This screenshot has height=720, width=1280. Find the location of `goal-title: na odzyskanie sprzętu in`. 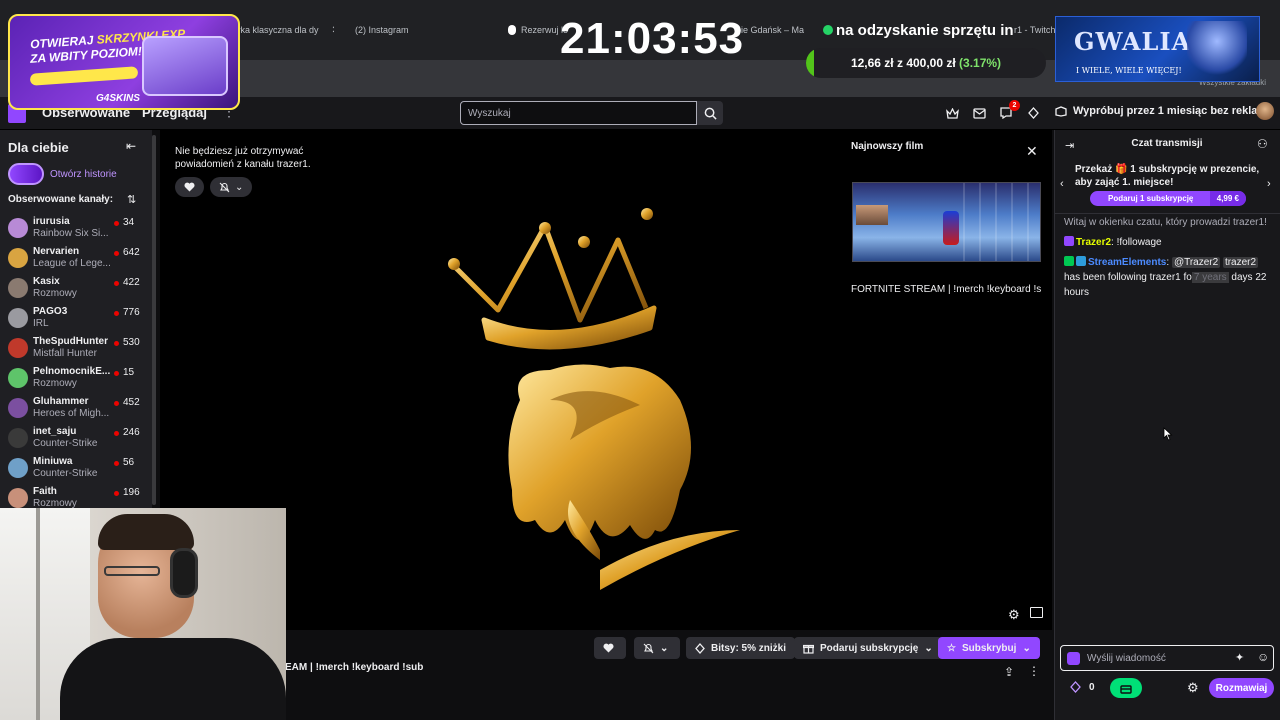

goal-title: na odzyskanie sprzętu in is located at coordinates (925, 30).